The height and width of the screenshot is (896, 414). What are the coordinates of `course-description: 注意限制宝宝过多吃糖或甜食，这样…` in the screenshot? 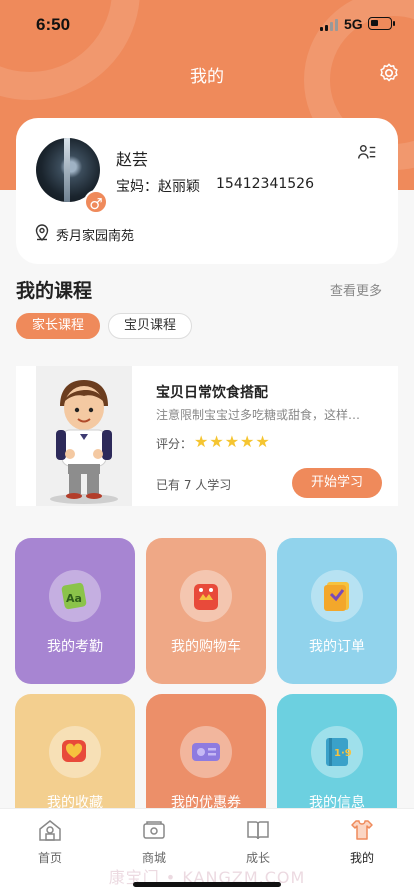 It's located at (258, 415).